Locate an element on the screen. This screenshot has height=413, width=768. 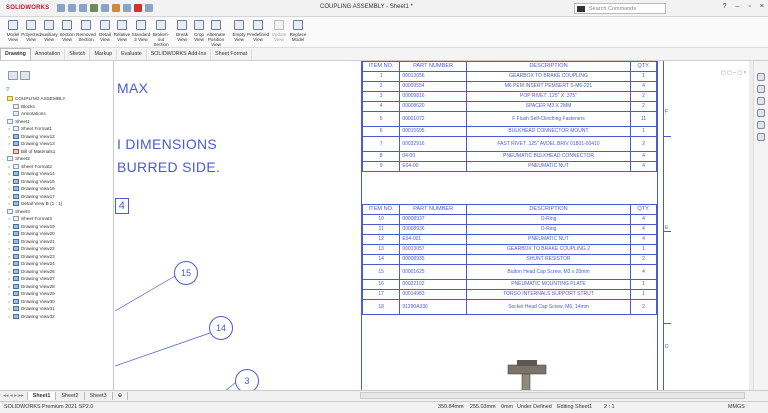
tab-sketch: Sketch is located at coordinates (78, 54).